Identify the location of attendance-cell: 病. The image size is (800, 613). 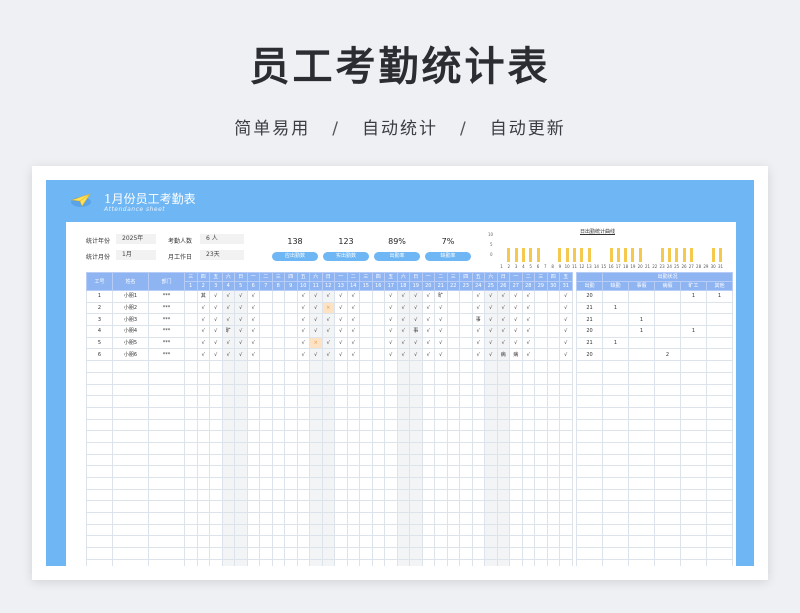
(516, 355).